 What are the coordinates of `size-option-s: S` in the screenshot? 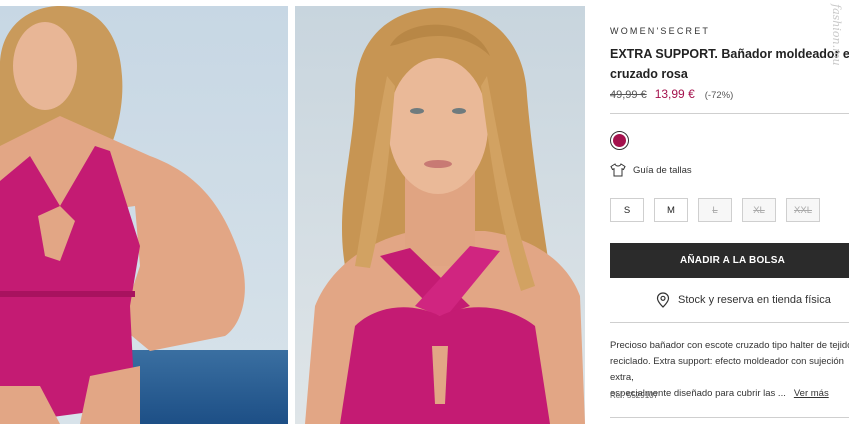 It's located at (627, 210).